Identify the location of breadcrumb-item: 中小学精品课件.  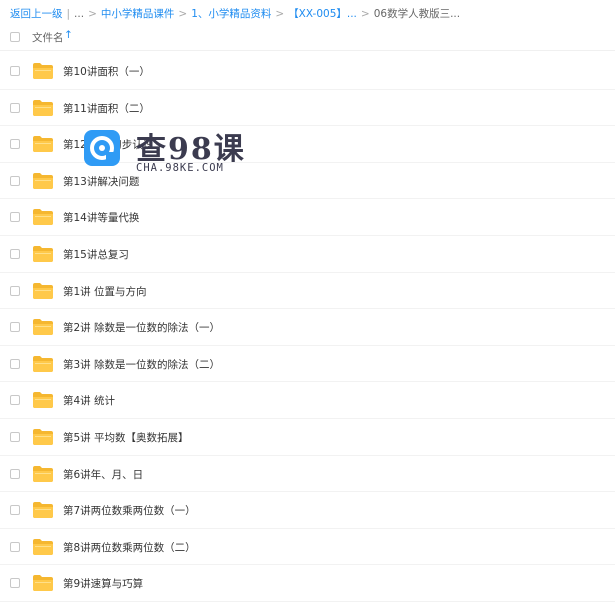
(138, 14).